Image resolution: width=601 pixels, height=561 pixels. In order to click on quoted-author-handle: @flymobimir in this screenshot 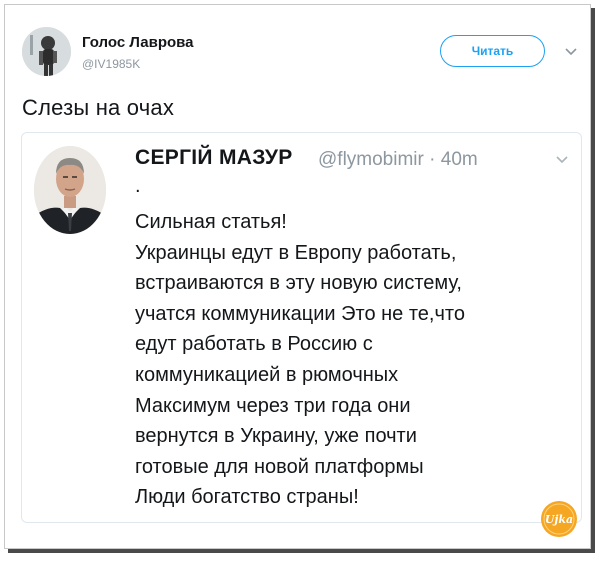, I will do `click(371, 159)`.